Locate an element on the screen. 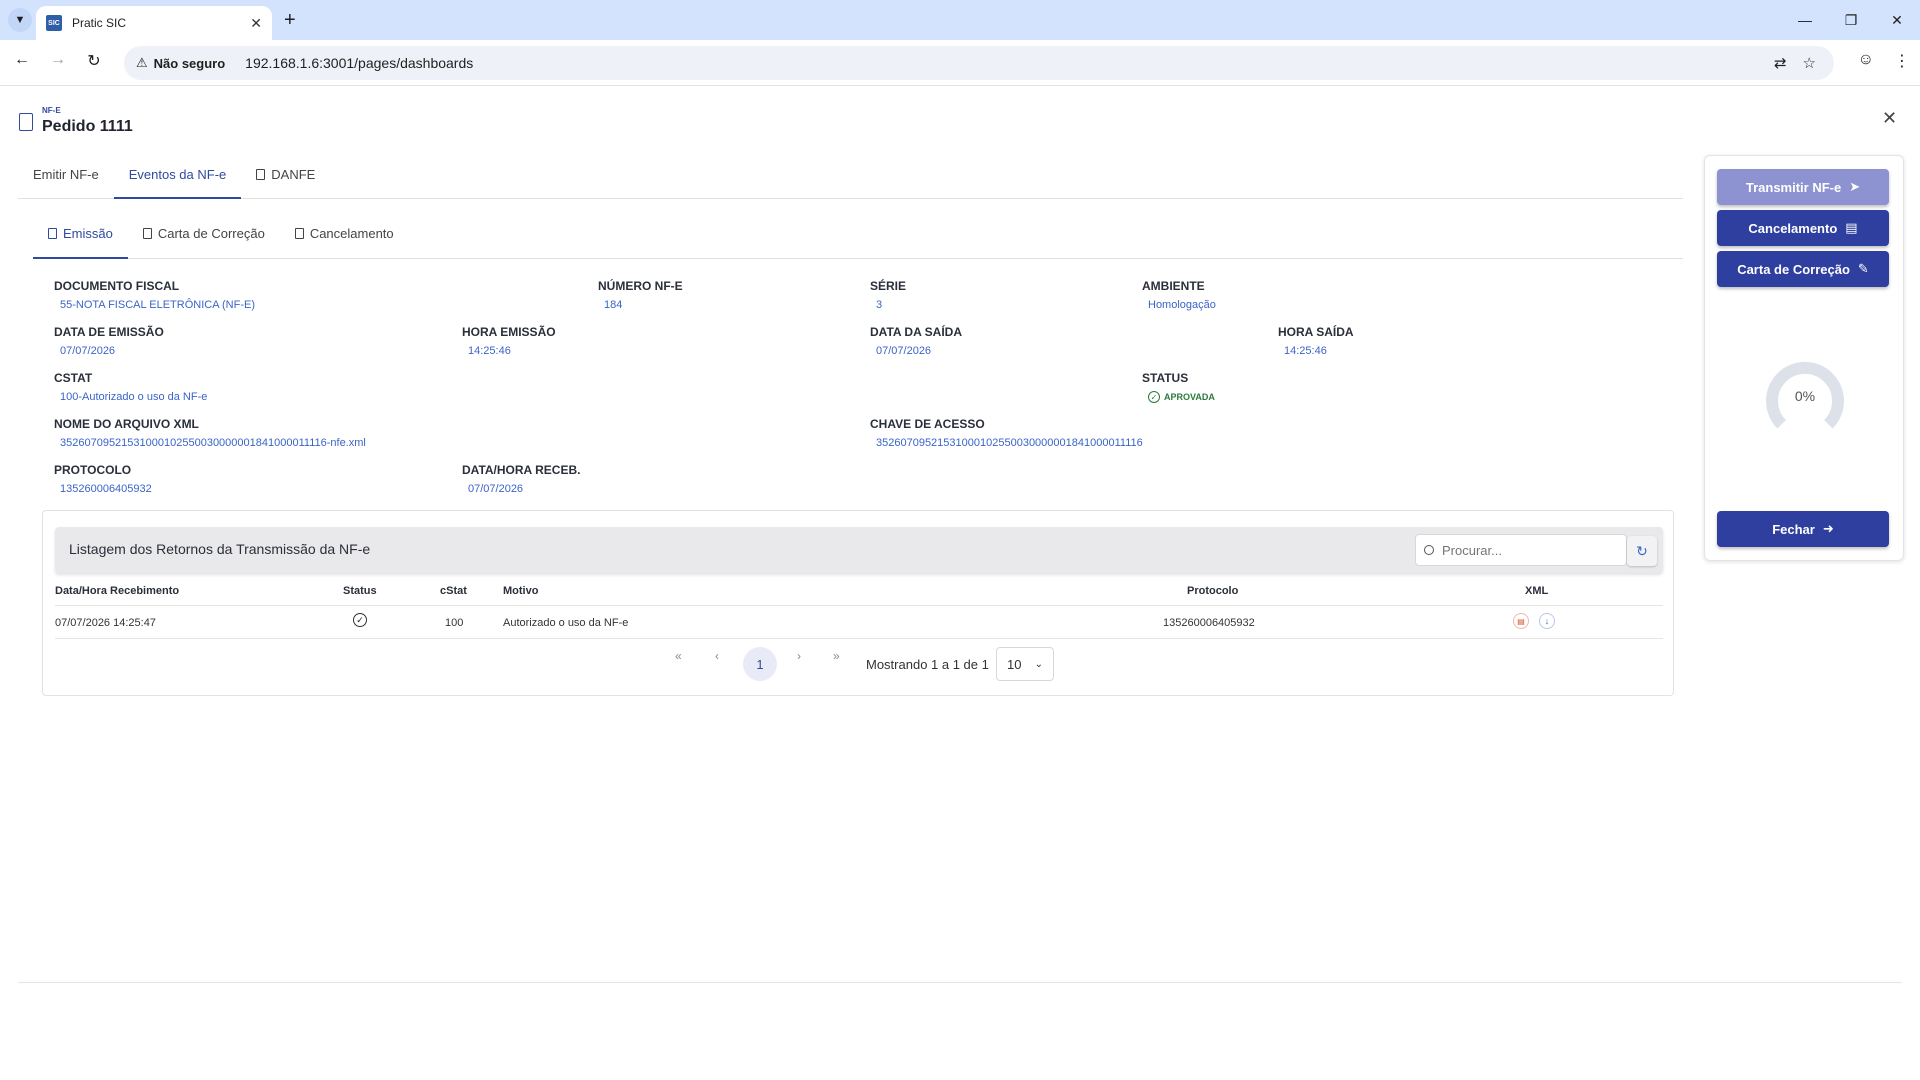  tab-carta-correcao: Carta de Correção is located at coordinates (204, 241).